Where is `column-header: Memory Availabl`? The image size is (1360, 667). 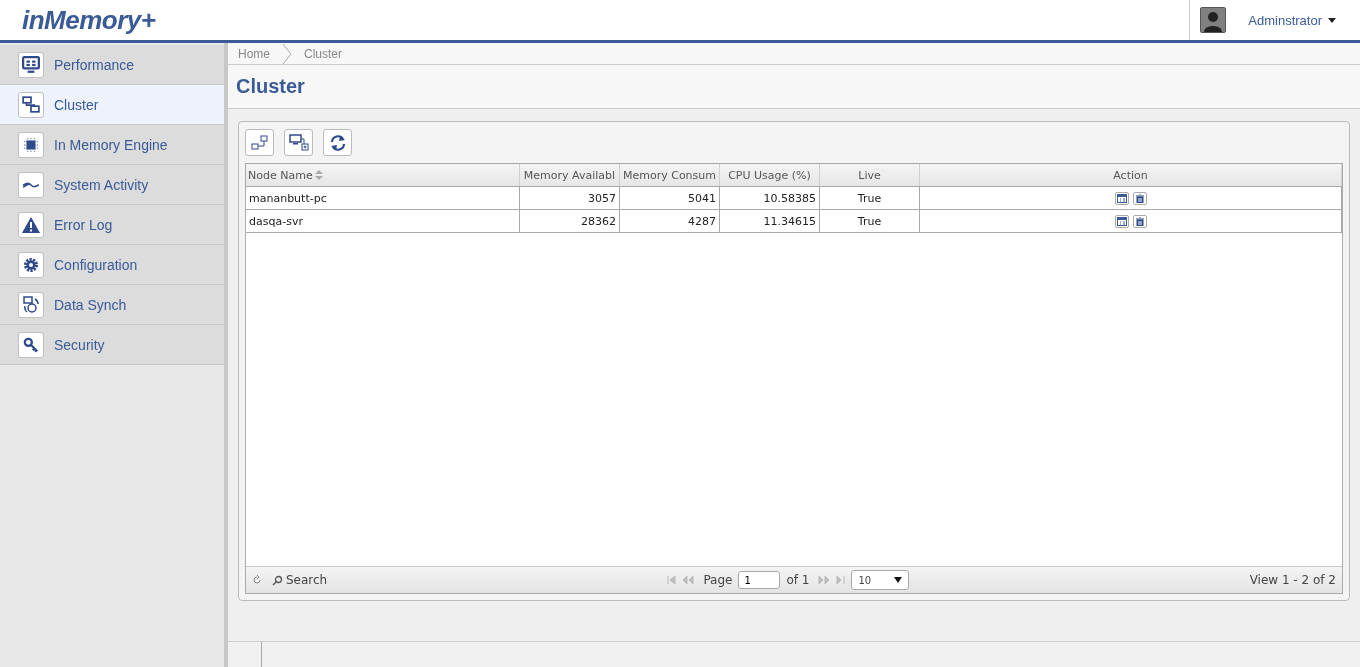 column-header: Memory Availabl is located at coordinates (570, 175).